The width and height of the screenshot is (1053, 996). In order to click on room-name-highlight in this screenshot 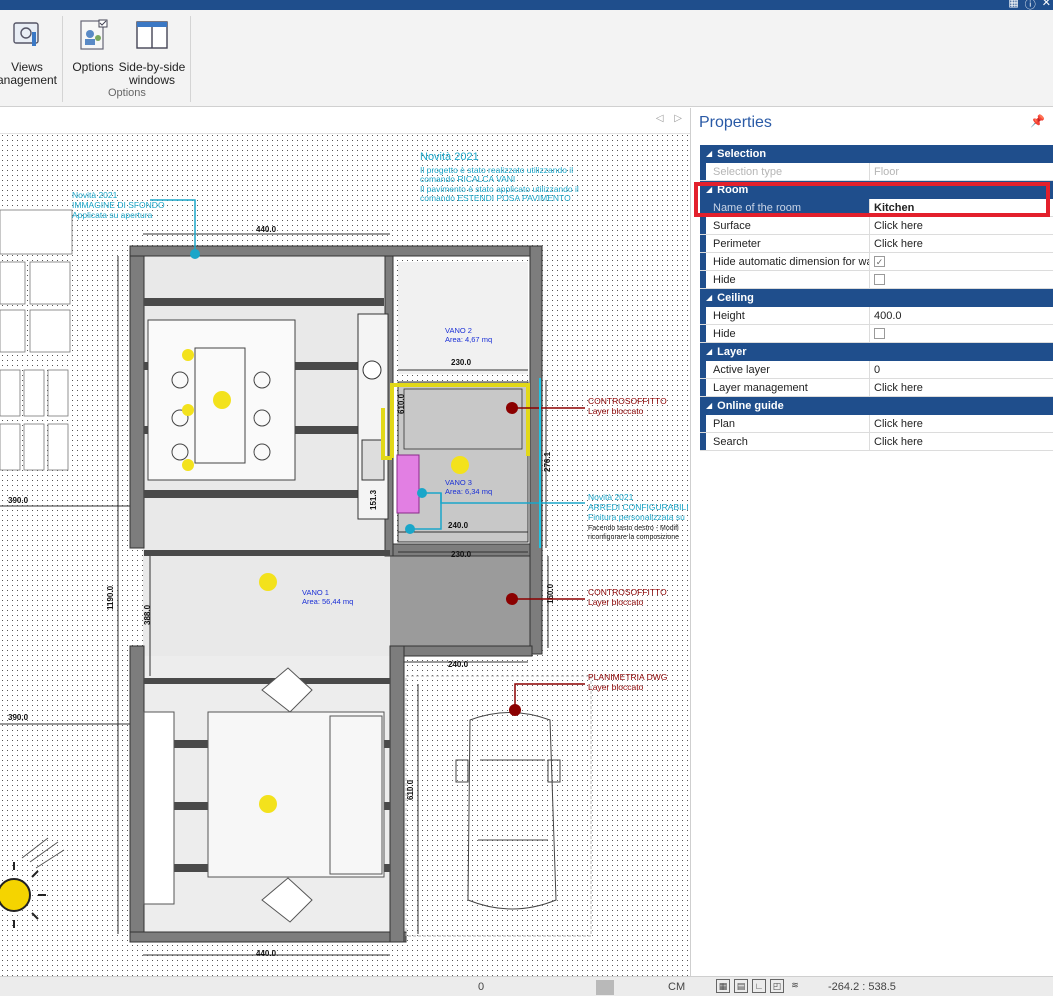, I will do `click(872, 199)`.